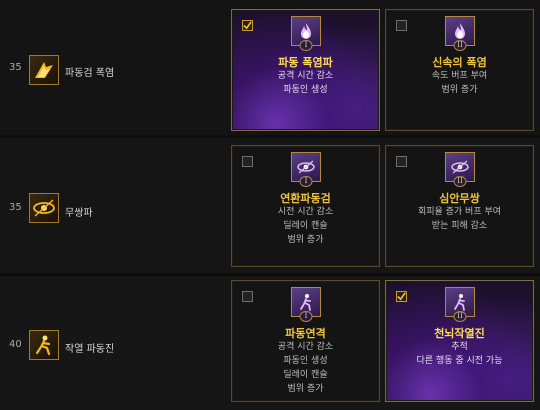 This screenshot has width=540, height=410. What do you see at coordinates (459, 76) in the screenshot?
I see `option-line: 속도 버프 부여` at bounding box center [459, 76].